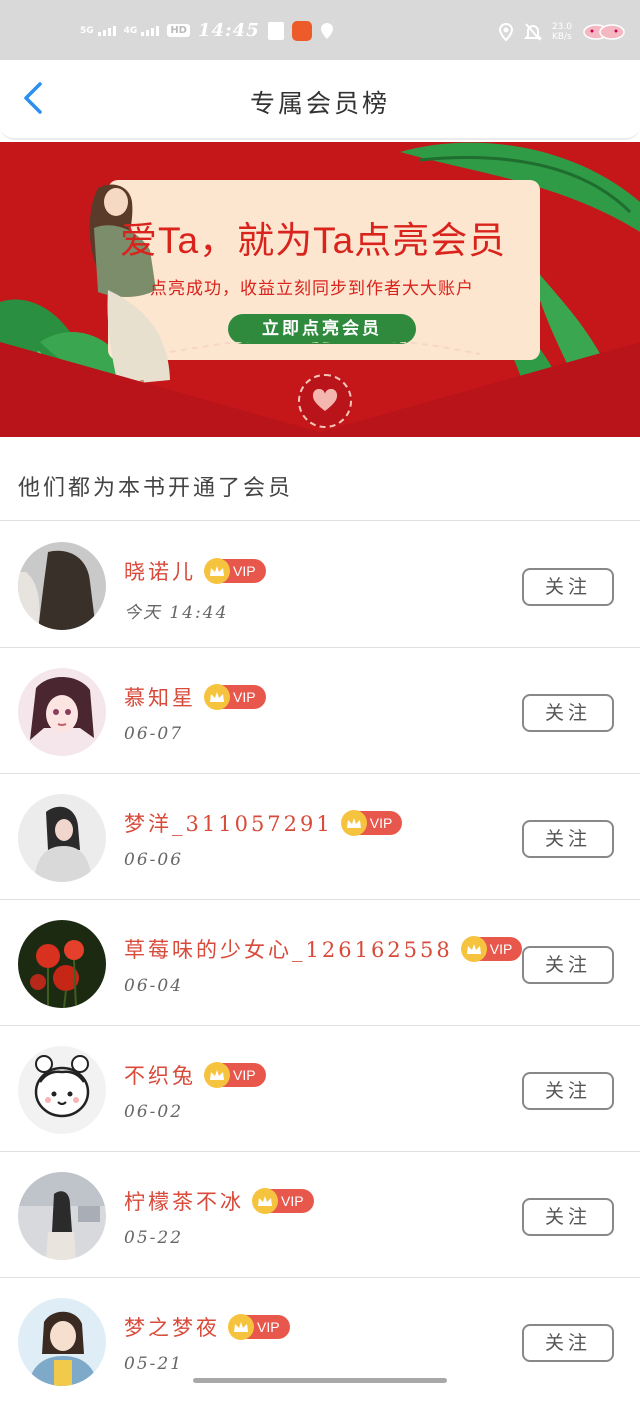  What do you see at coordinates (176, 613) in the screenshot?
I see `member-date: 今天 14:44` at bounding box center [176, 613].